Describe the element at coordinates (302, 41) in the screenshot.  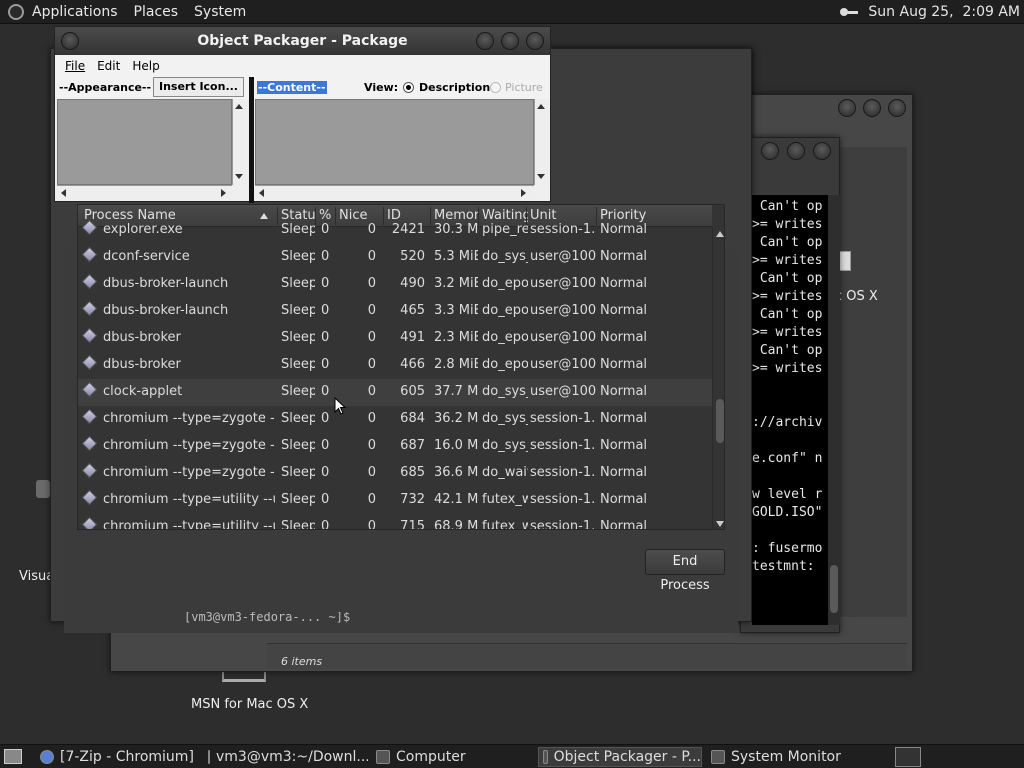
I see `object-packager-titlebar: Object Packager - Package` at that location.